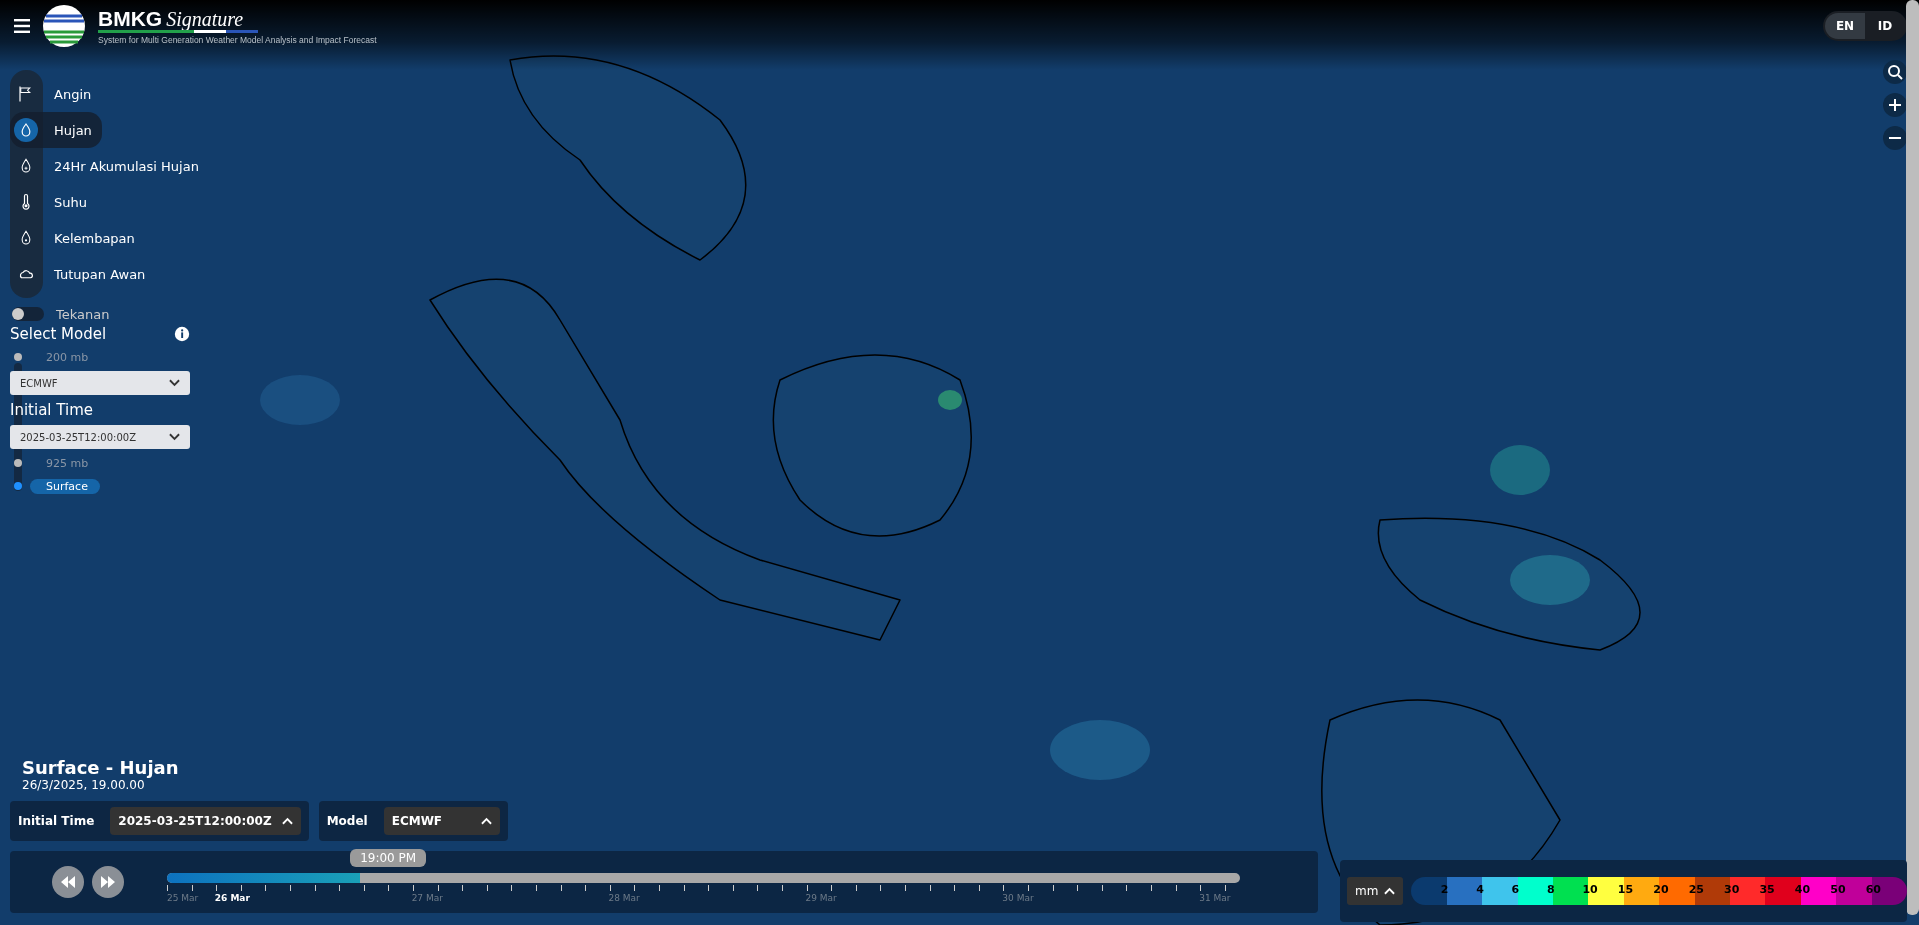 The image size is (1919, 925). Describe the element at coordinates (83, 314) in the screenshot. I see `toggle-label: Tekanan` at that location.